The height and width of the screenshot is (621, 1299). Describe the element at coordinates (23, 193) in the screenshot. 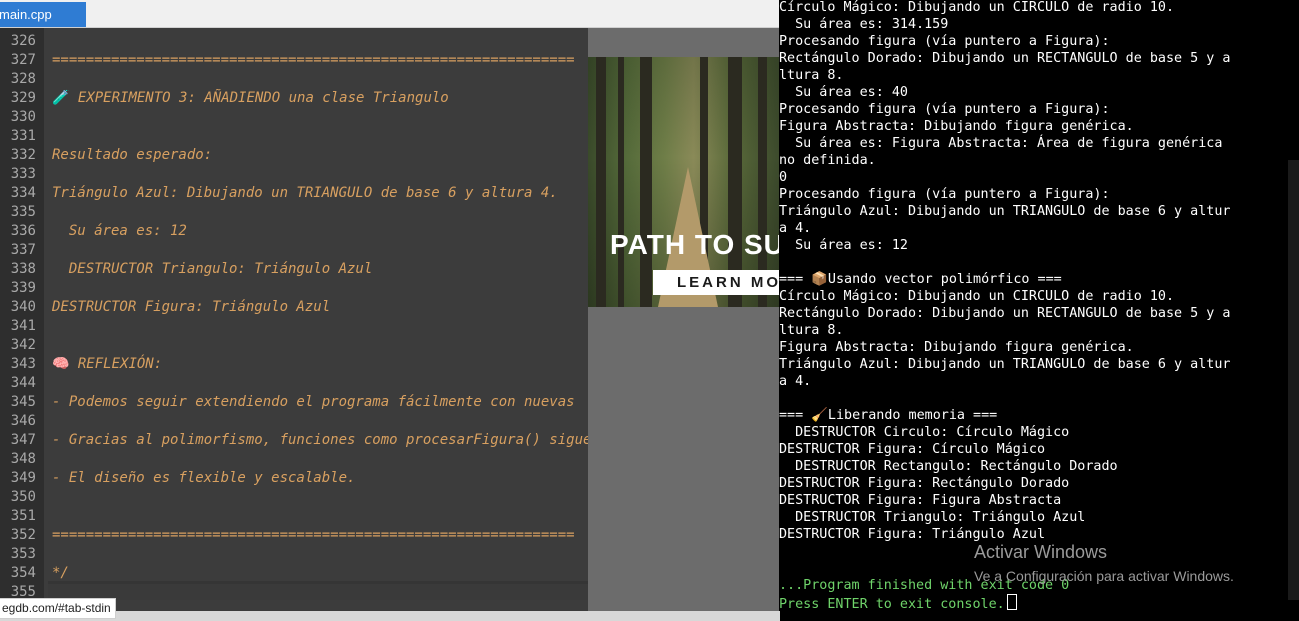

I see `line-number: 334` at that location.